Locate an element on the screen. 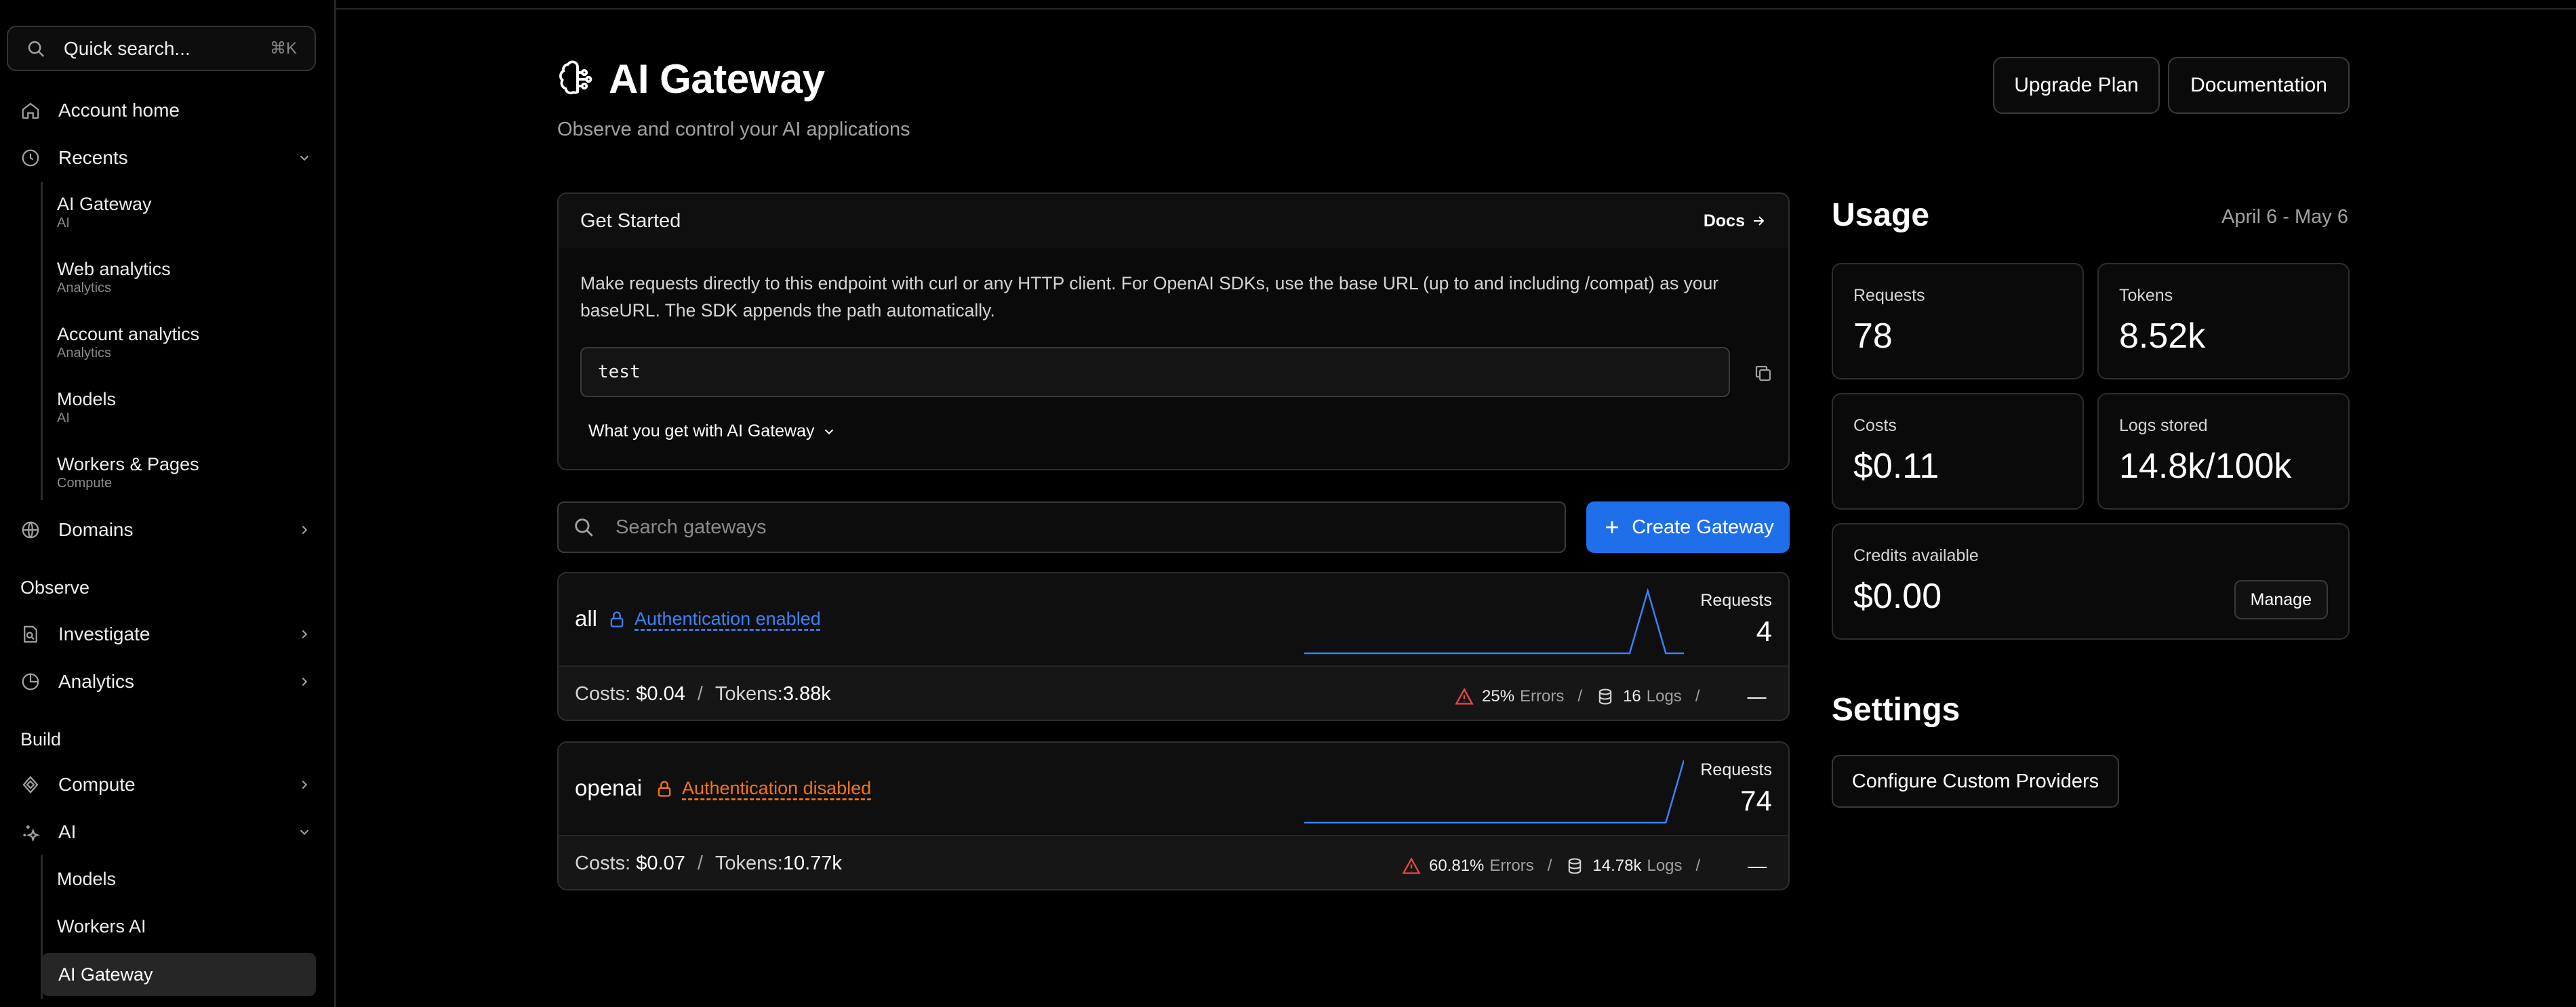  usage-card-requests: Requests 78 is located at coordinates (1958, 321).